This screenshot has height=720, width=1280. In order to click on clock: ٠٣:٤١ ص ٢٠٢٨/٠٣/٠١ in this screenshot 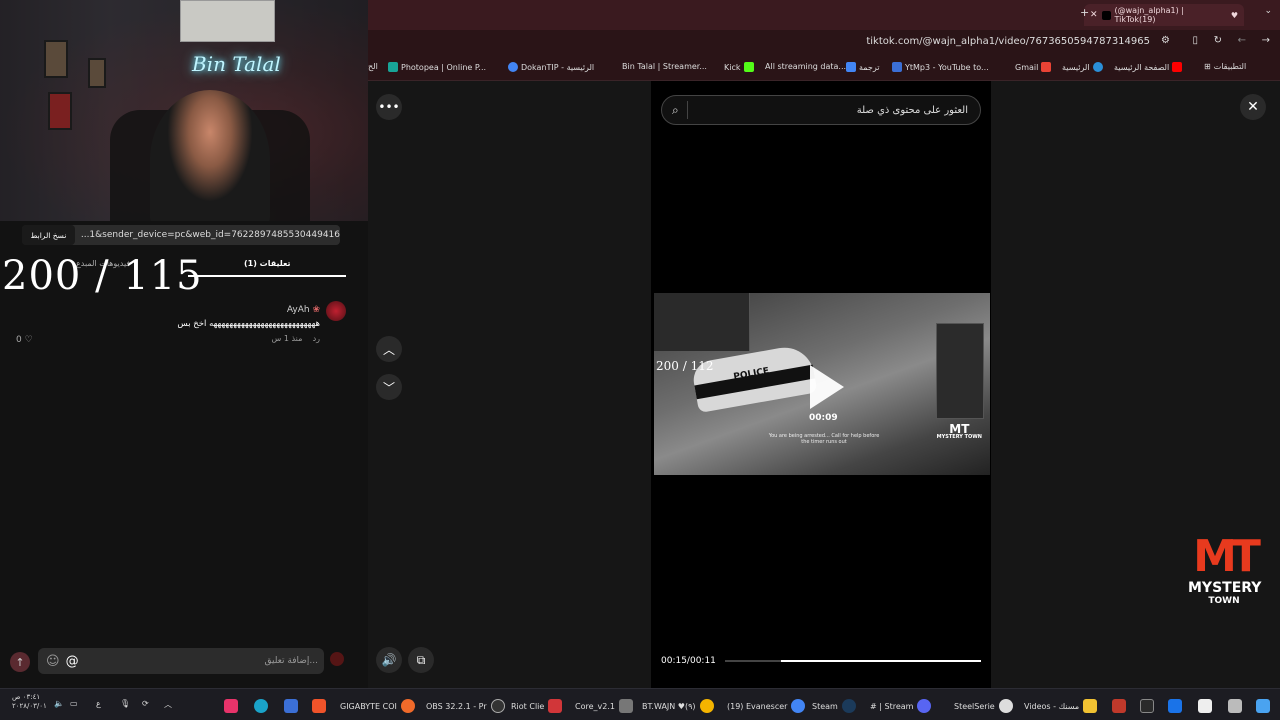, I will do `click(29, 701)`.